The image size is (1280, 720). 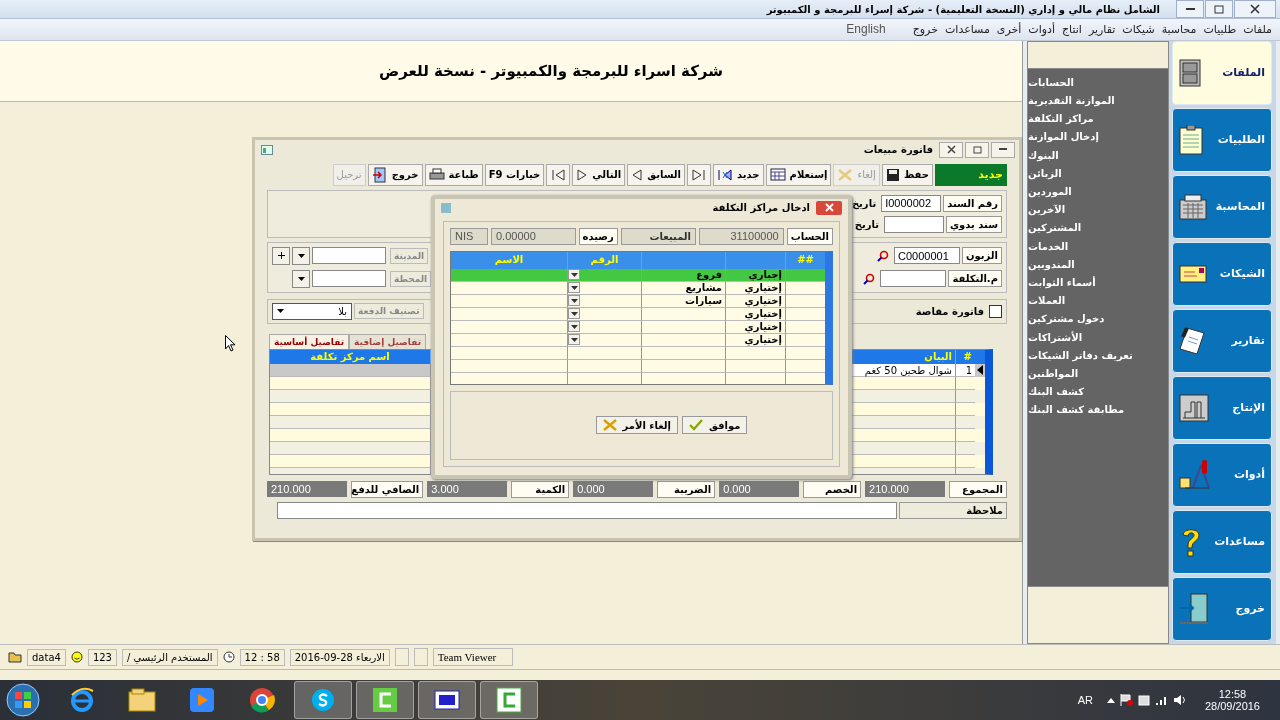 What do you see at coordinates (388, 341) in the screenshot?
I see `tab: تفاصيل إضافية` at bounding box center [388, 341].